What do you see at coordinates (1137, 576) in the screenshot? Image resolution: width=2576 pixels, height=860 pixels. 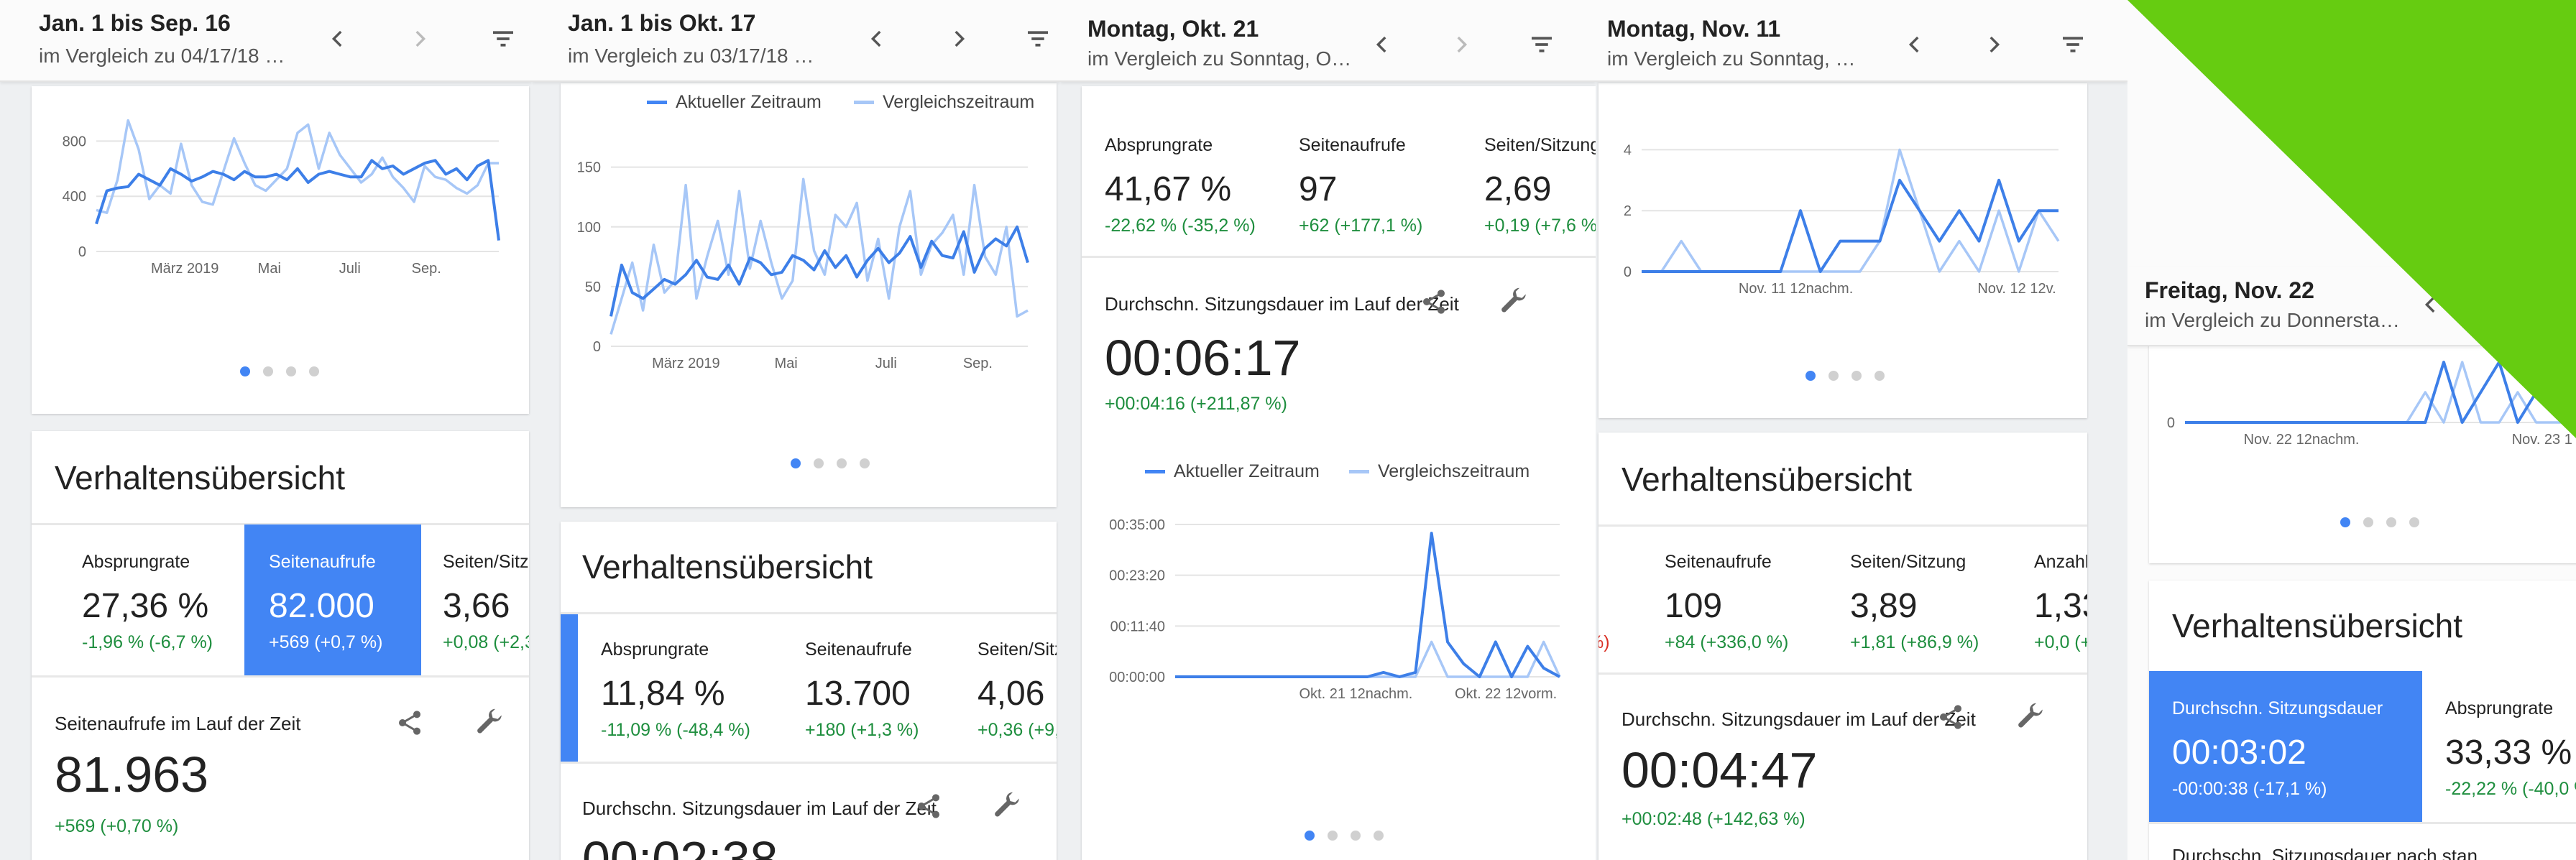 I see `y-tick-label: 00:23:20` at bounding box center [1137, 576].